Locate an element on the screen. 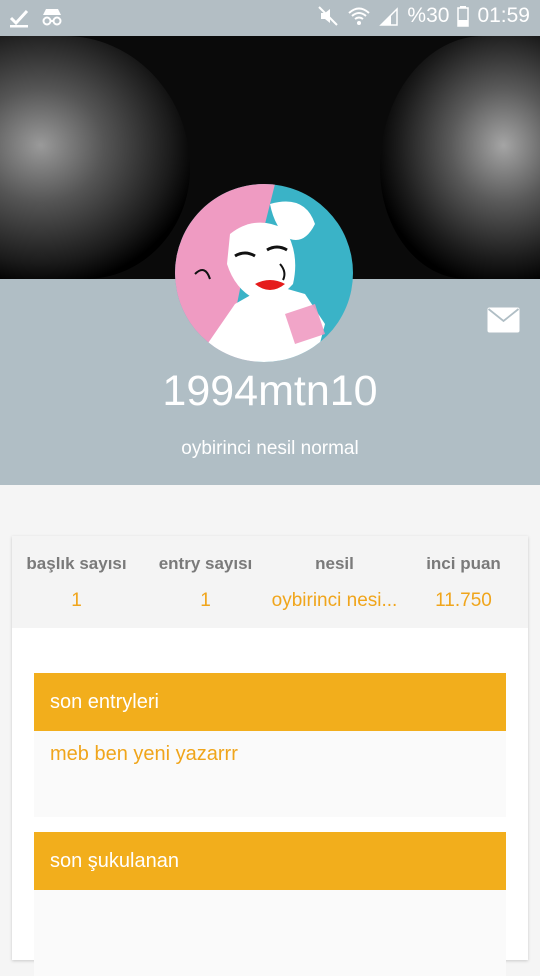 This screenshot has width=540, height=976. recent-sukulanan-section: son şukulanan is located at coordinates (270, 904).